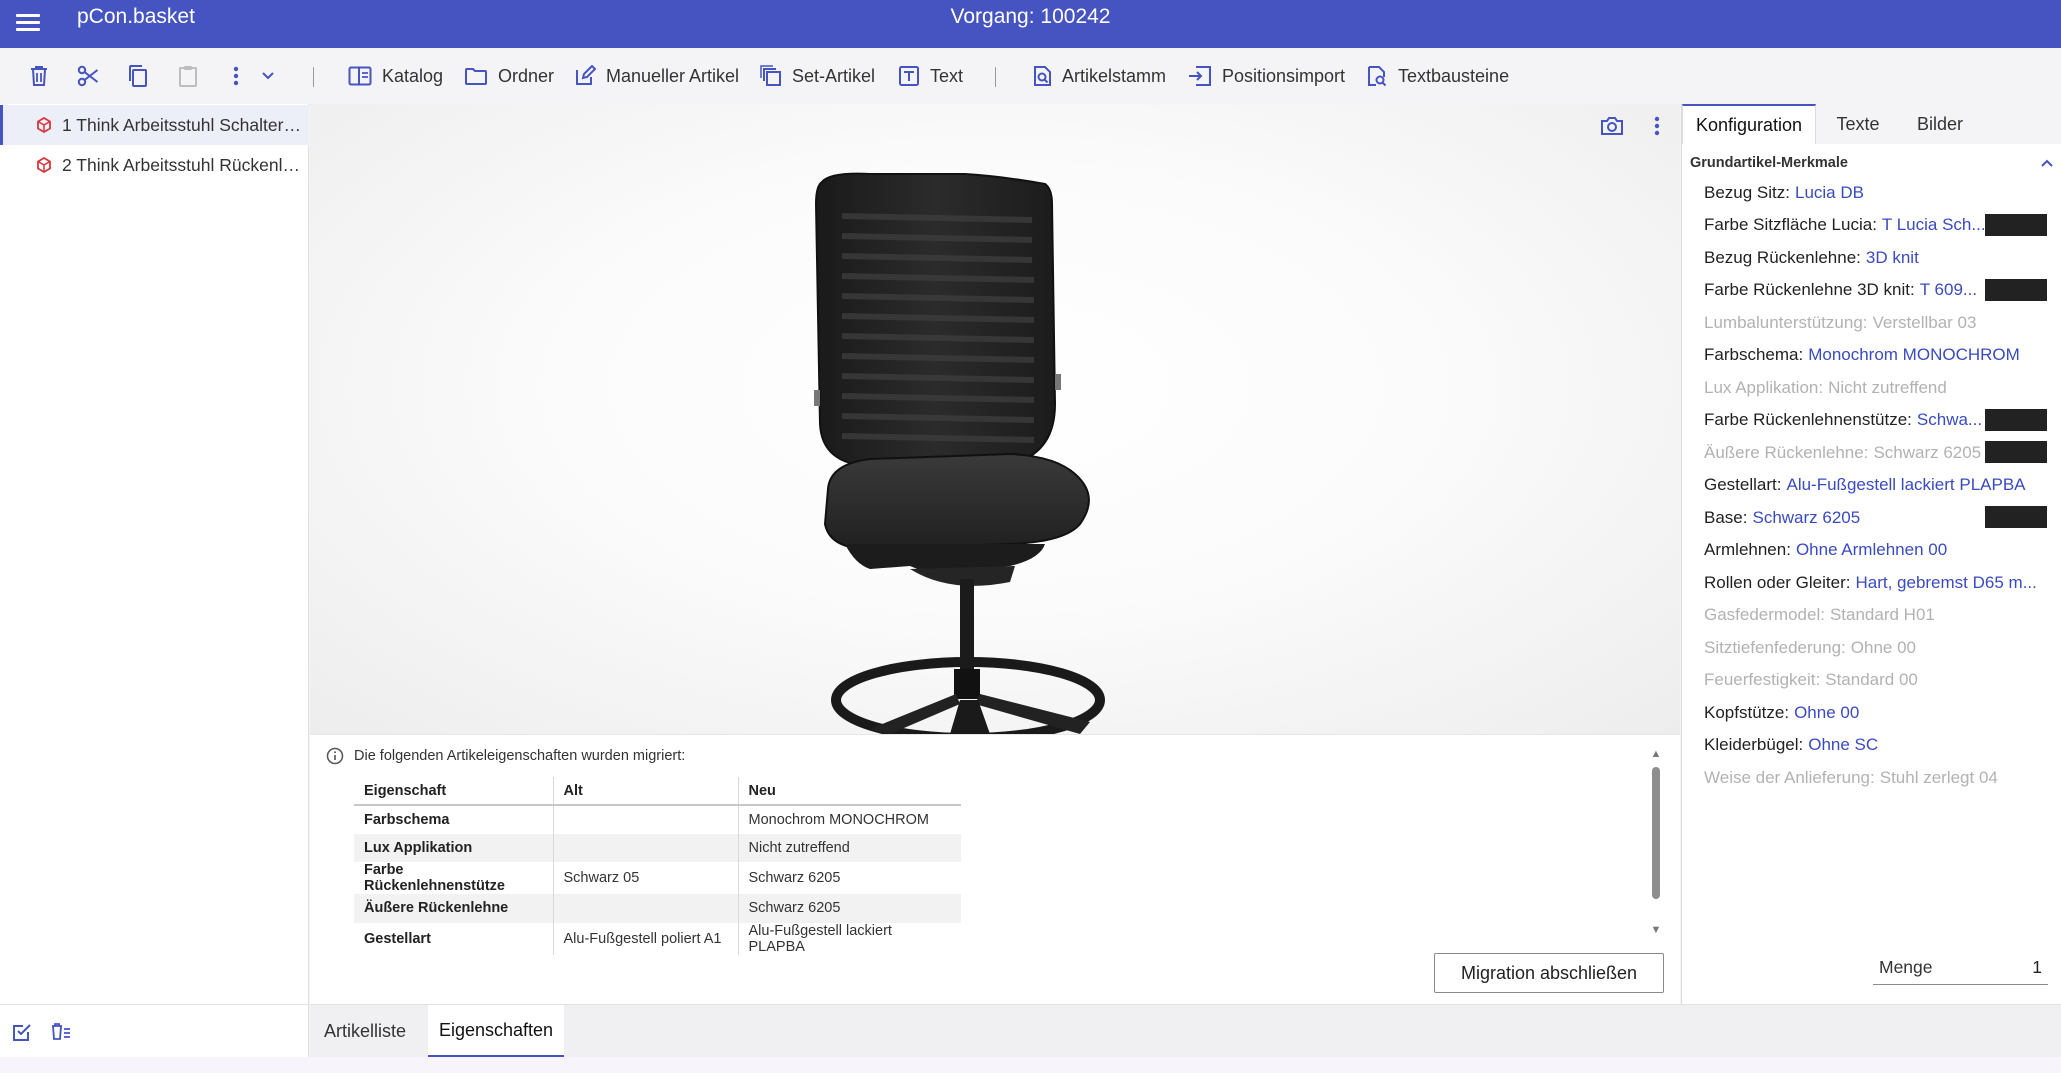  I want to click on property-value: Verstellbar 03, so click(1924, 322).